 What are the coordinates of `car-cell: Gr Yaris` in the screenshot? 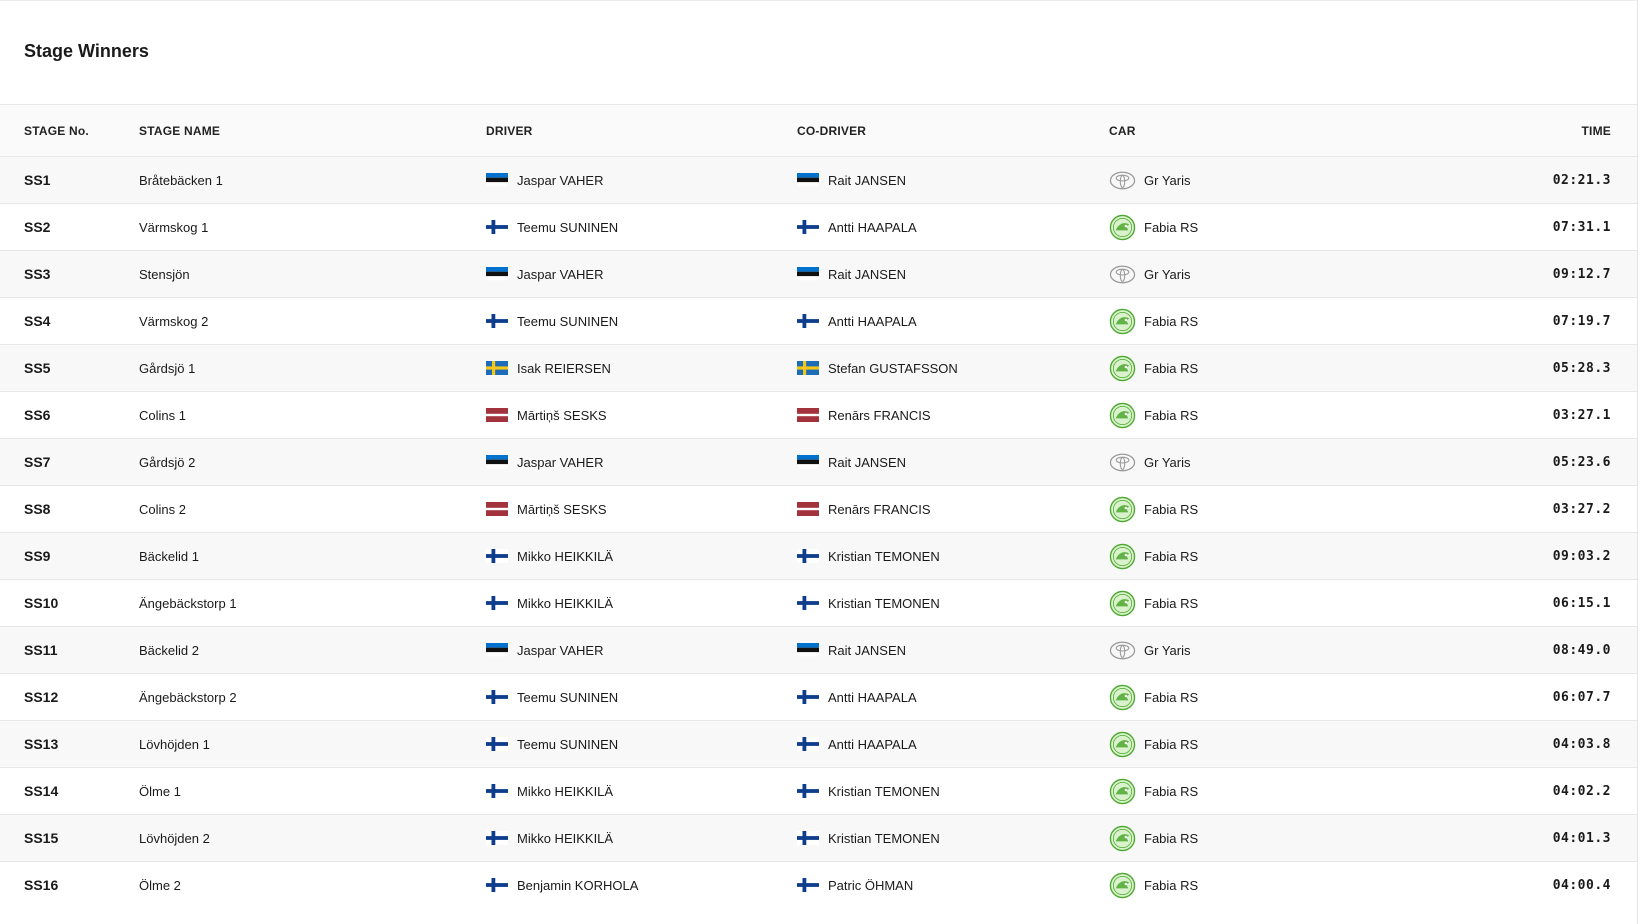 It's located at (1259, 274).